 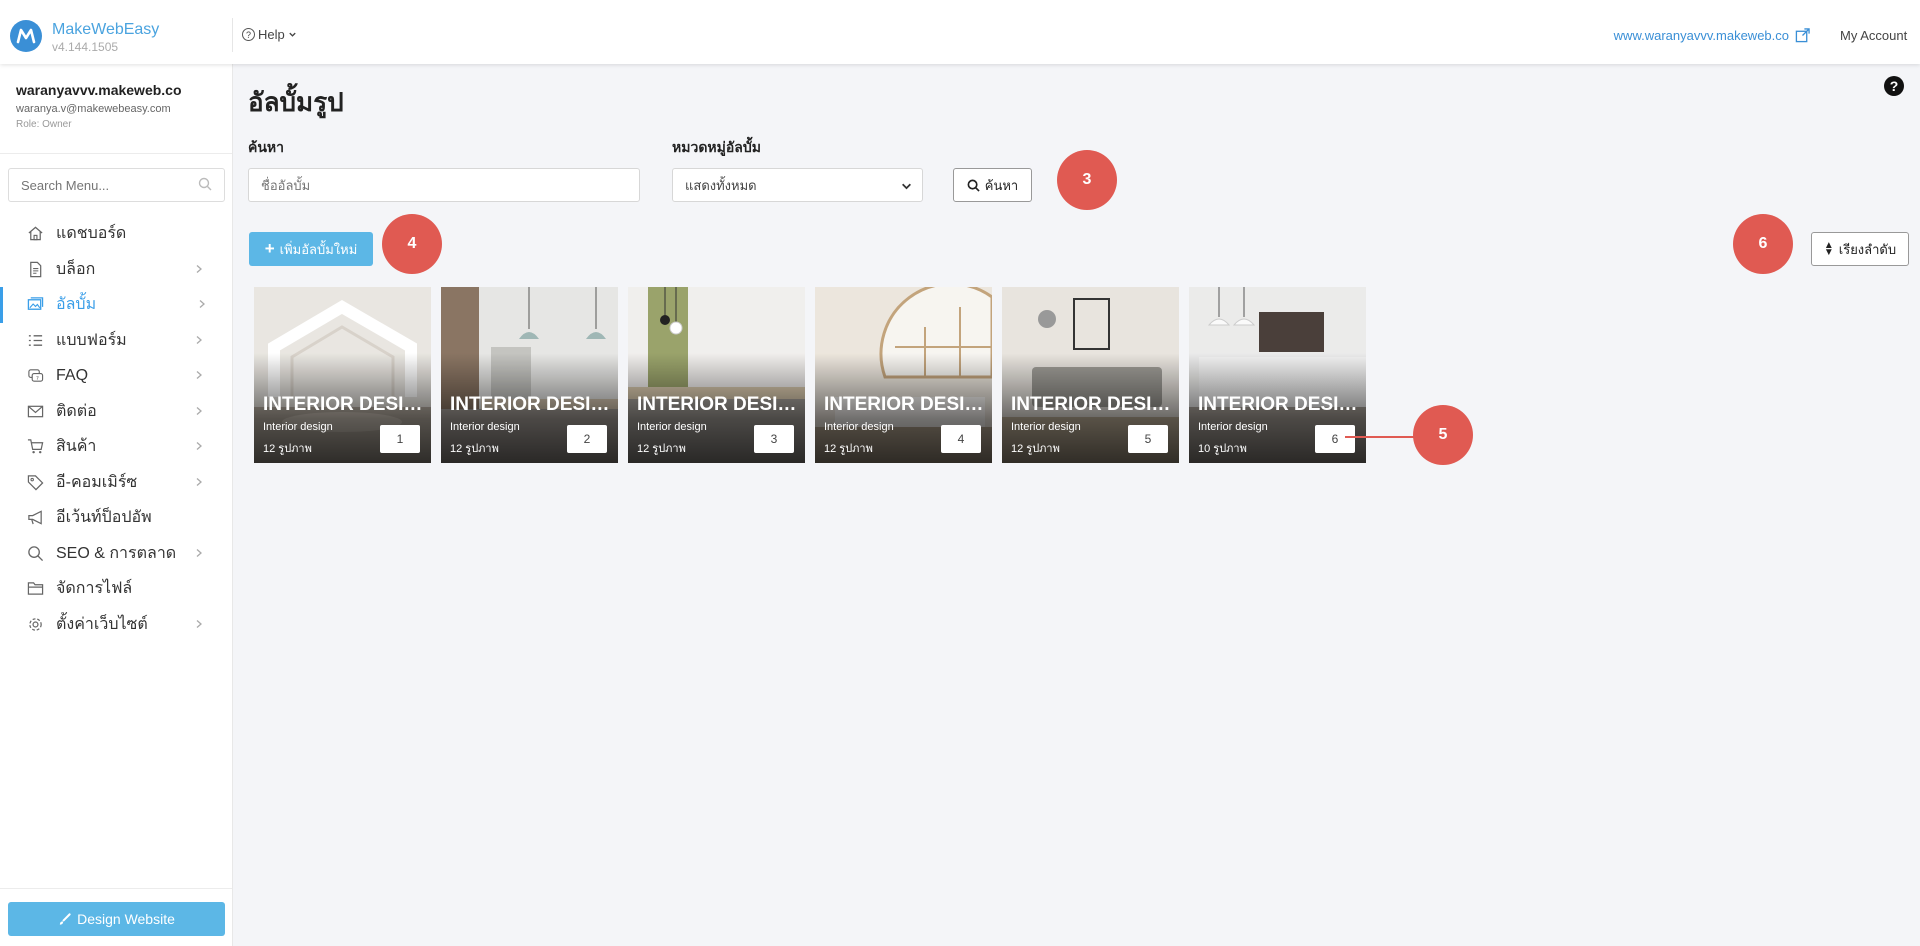 What do you see at coordinates (72, 375) in the screenshot?
I see `sidebar-item-label: FAQ` at bounding box center [72, 375].